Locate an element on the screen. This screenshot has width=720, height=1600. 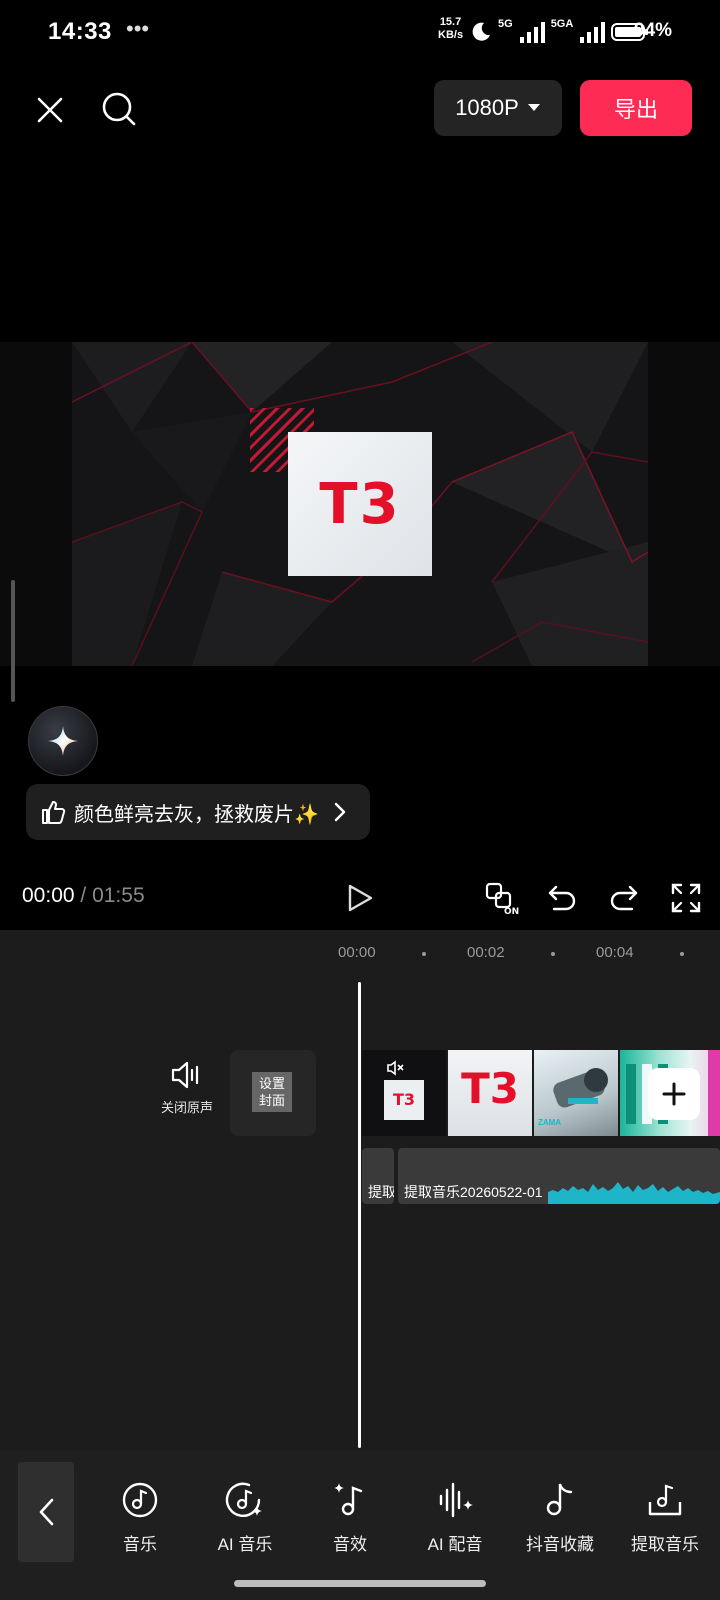
cover-label-line1: 设置 is located at coordinates (271, 1083).